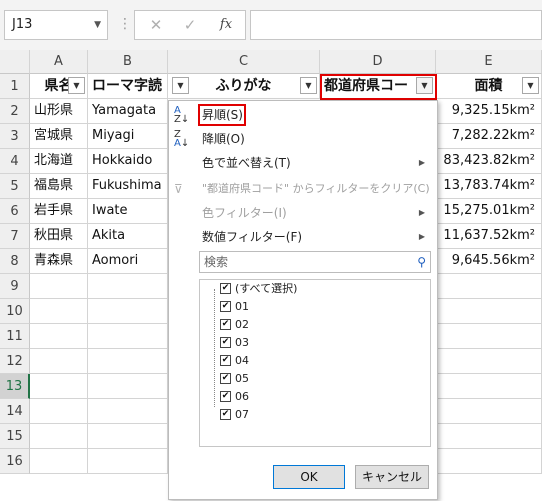  What do you see at coordinates (396, 25) in the screenshot?
I see `formula-input` at bounding box center [396, 25].